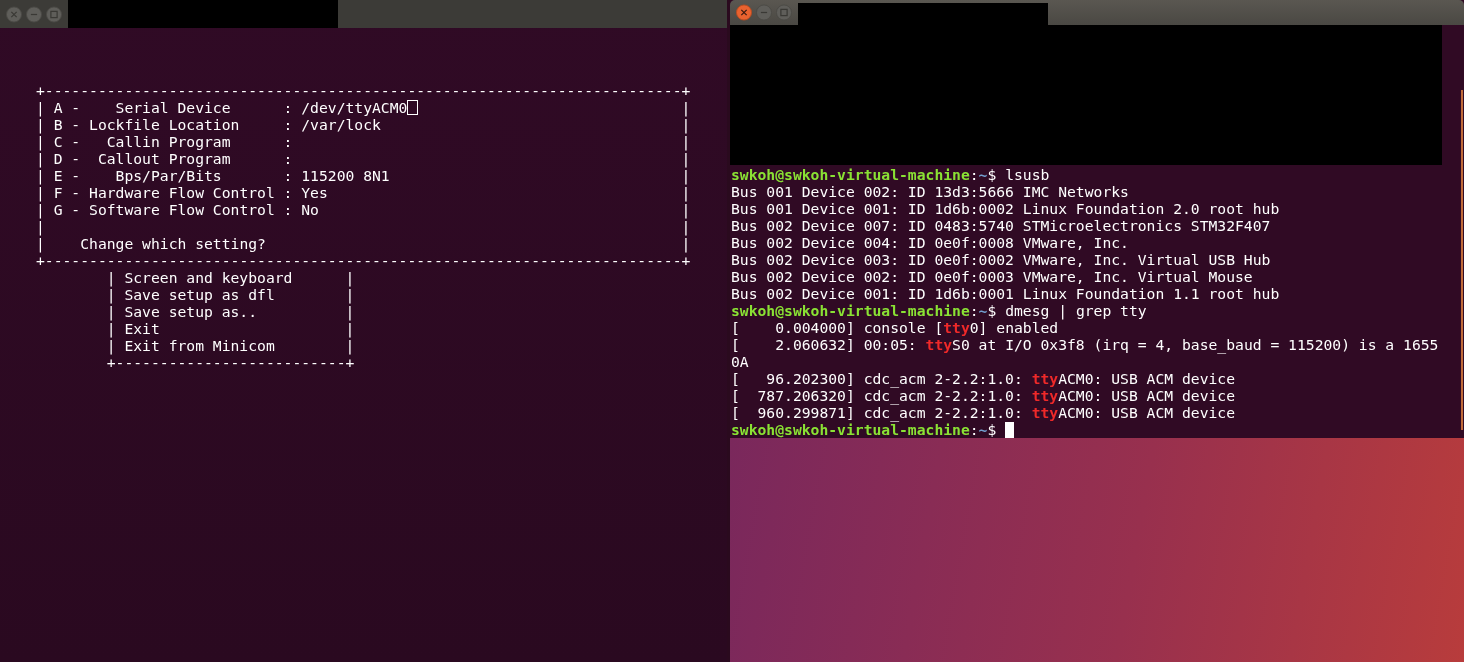 The height and width of the screenshot is (662, 1464). Describe the element at coordinates (182, 192) in the screenshot. I see `terminal-line: | F - Hardware Flow Control : Yes` at that location.